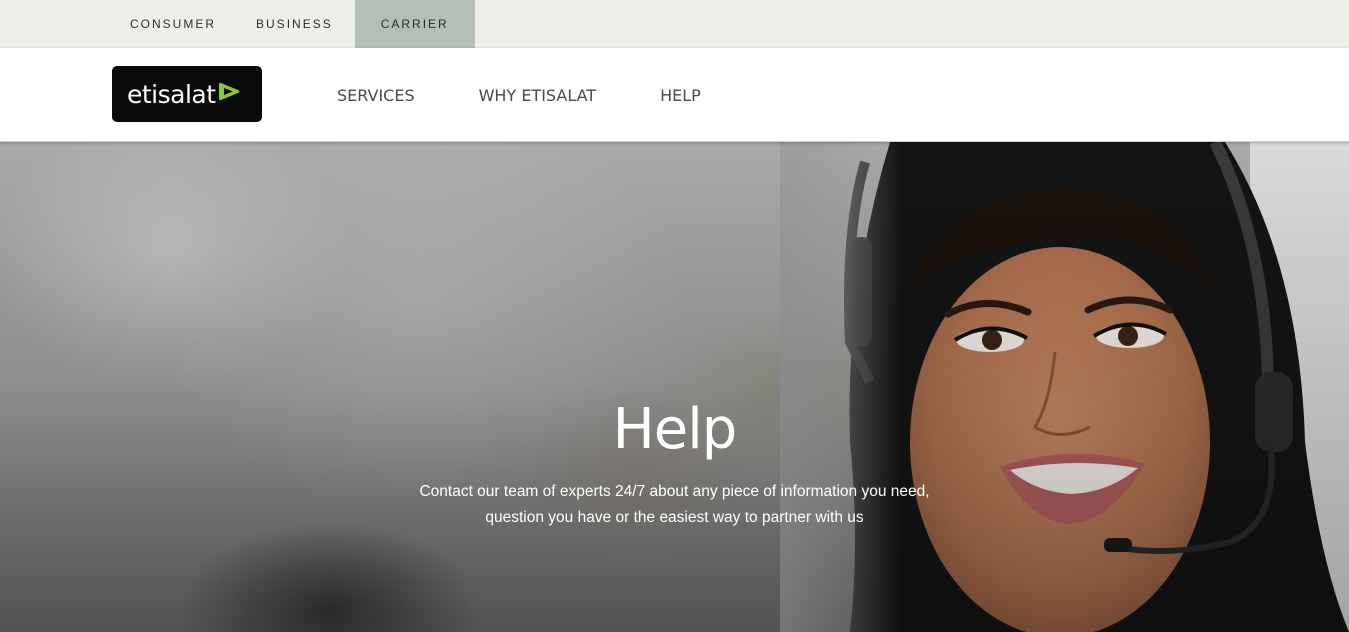 The image size is (1349, 632). Describe the element at coordinates (376, 95) in the screenshot. I see `nav-item-services: SERVICES` at that location.